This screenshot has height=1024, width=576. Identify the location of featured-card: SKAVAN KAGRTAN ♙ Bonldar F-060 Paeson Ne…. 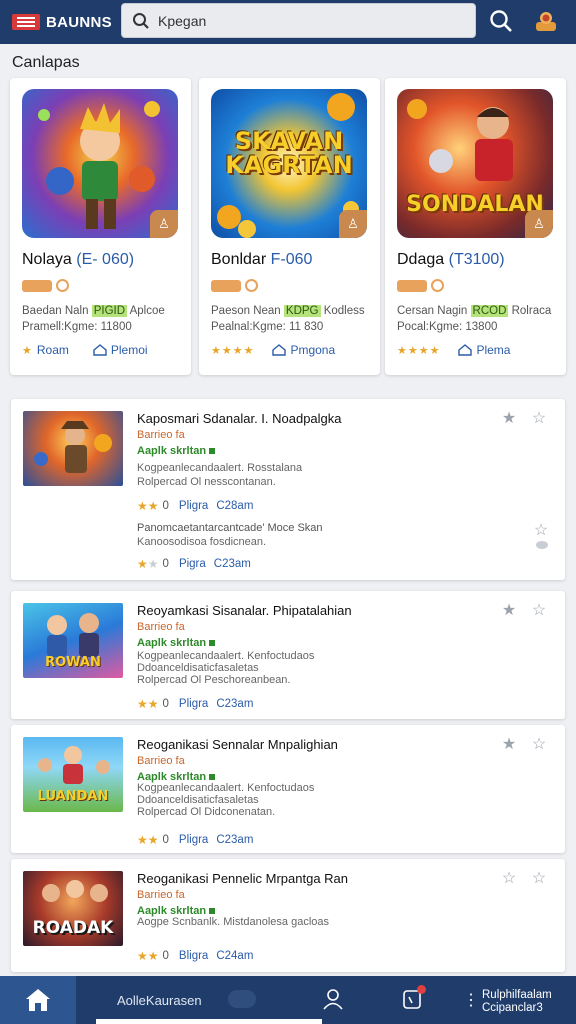
(289, 226).